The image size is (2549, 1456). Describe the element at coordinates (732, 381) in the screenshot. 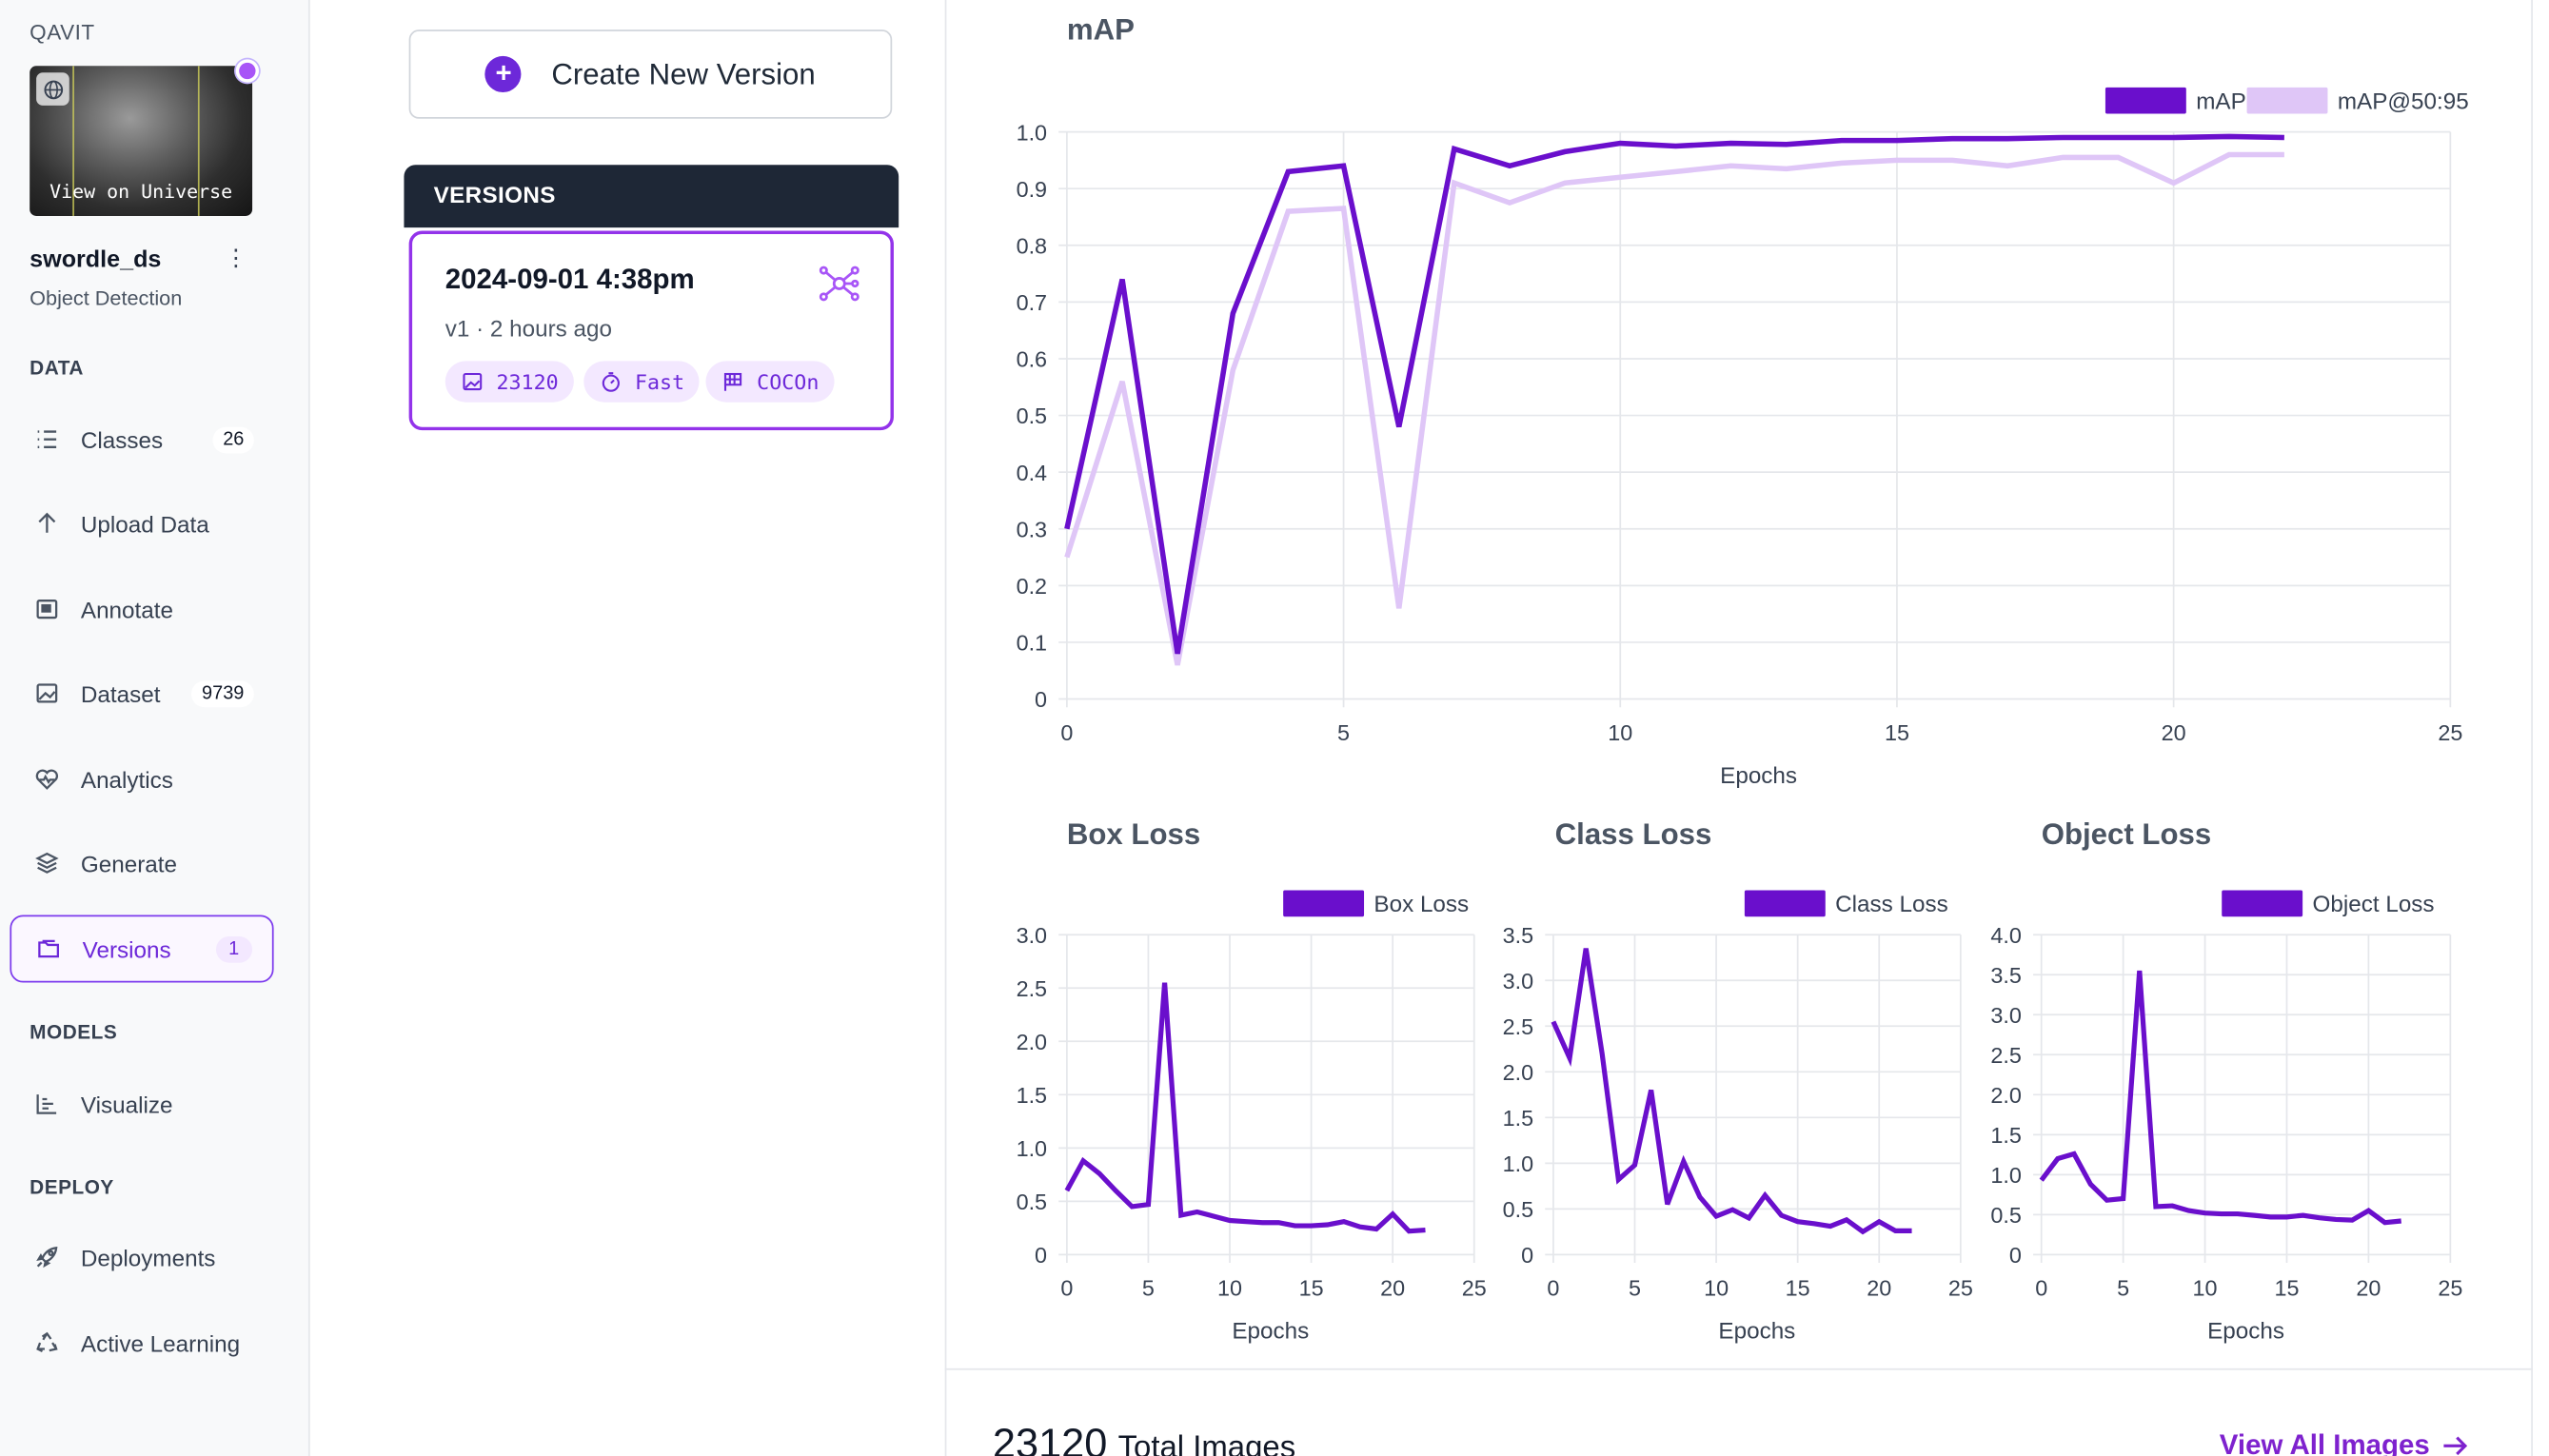

I see `flag-icon` at that location.